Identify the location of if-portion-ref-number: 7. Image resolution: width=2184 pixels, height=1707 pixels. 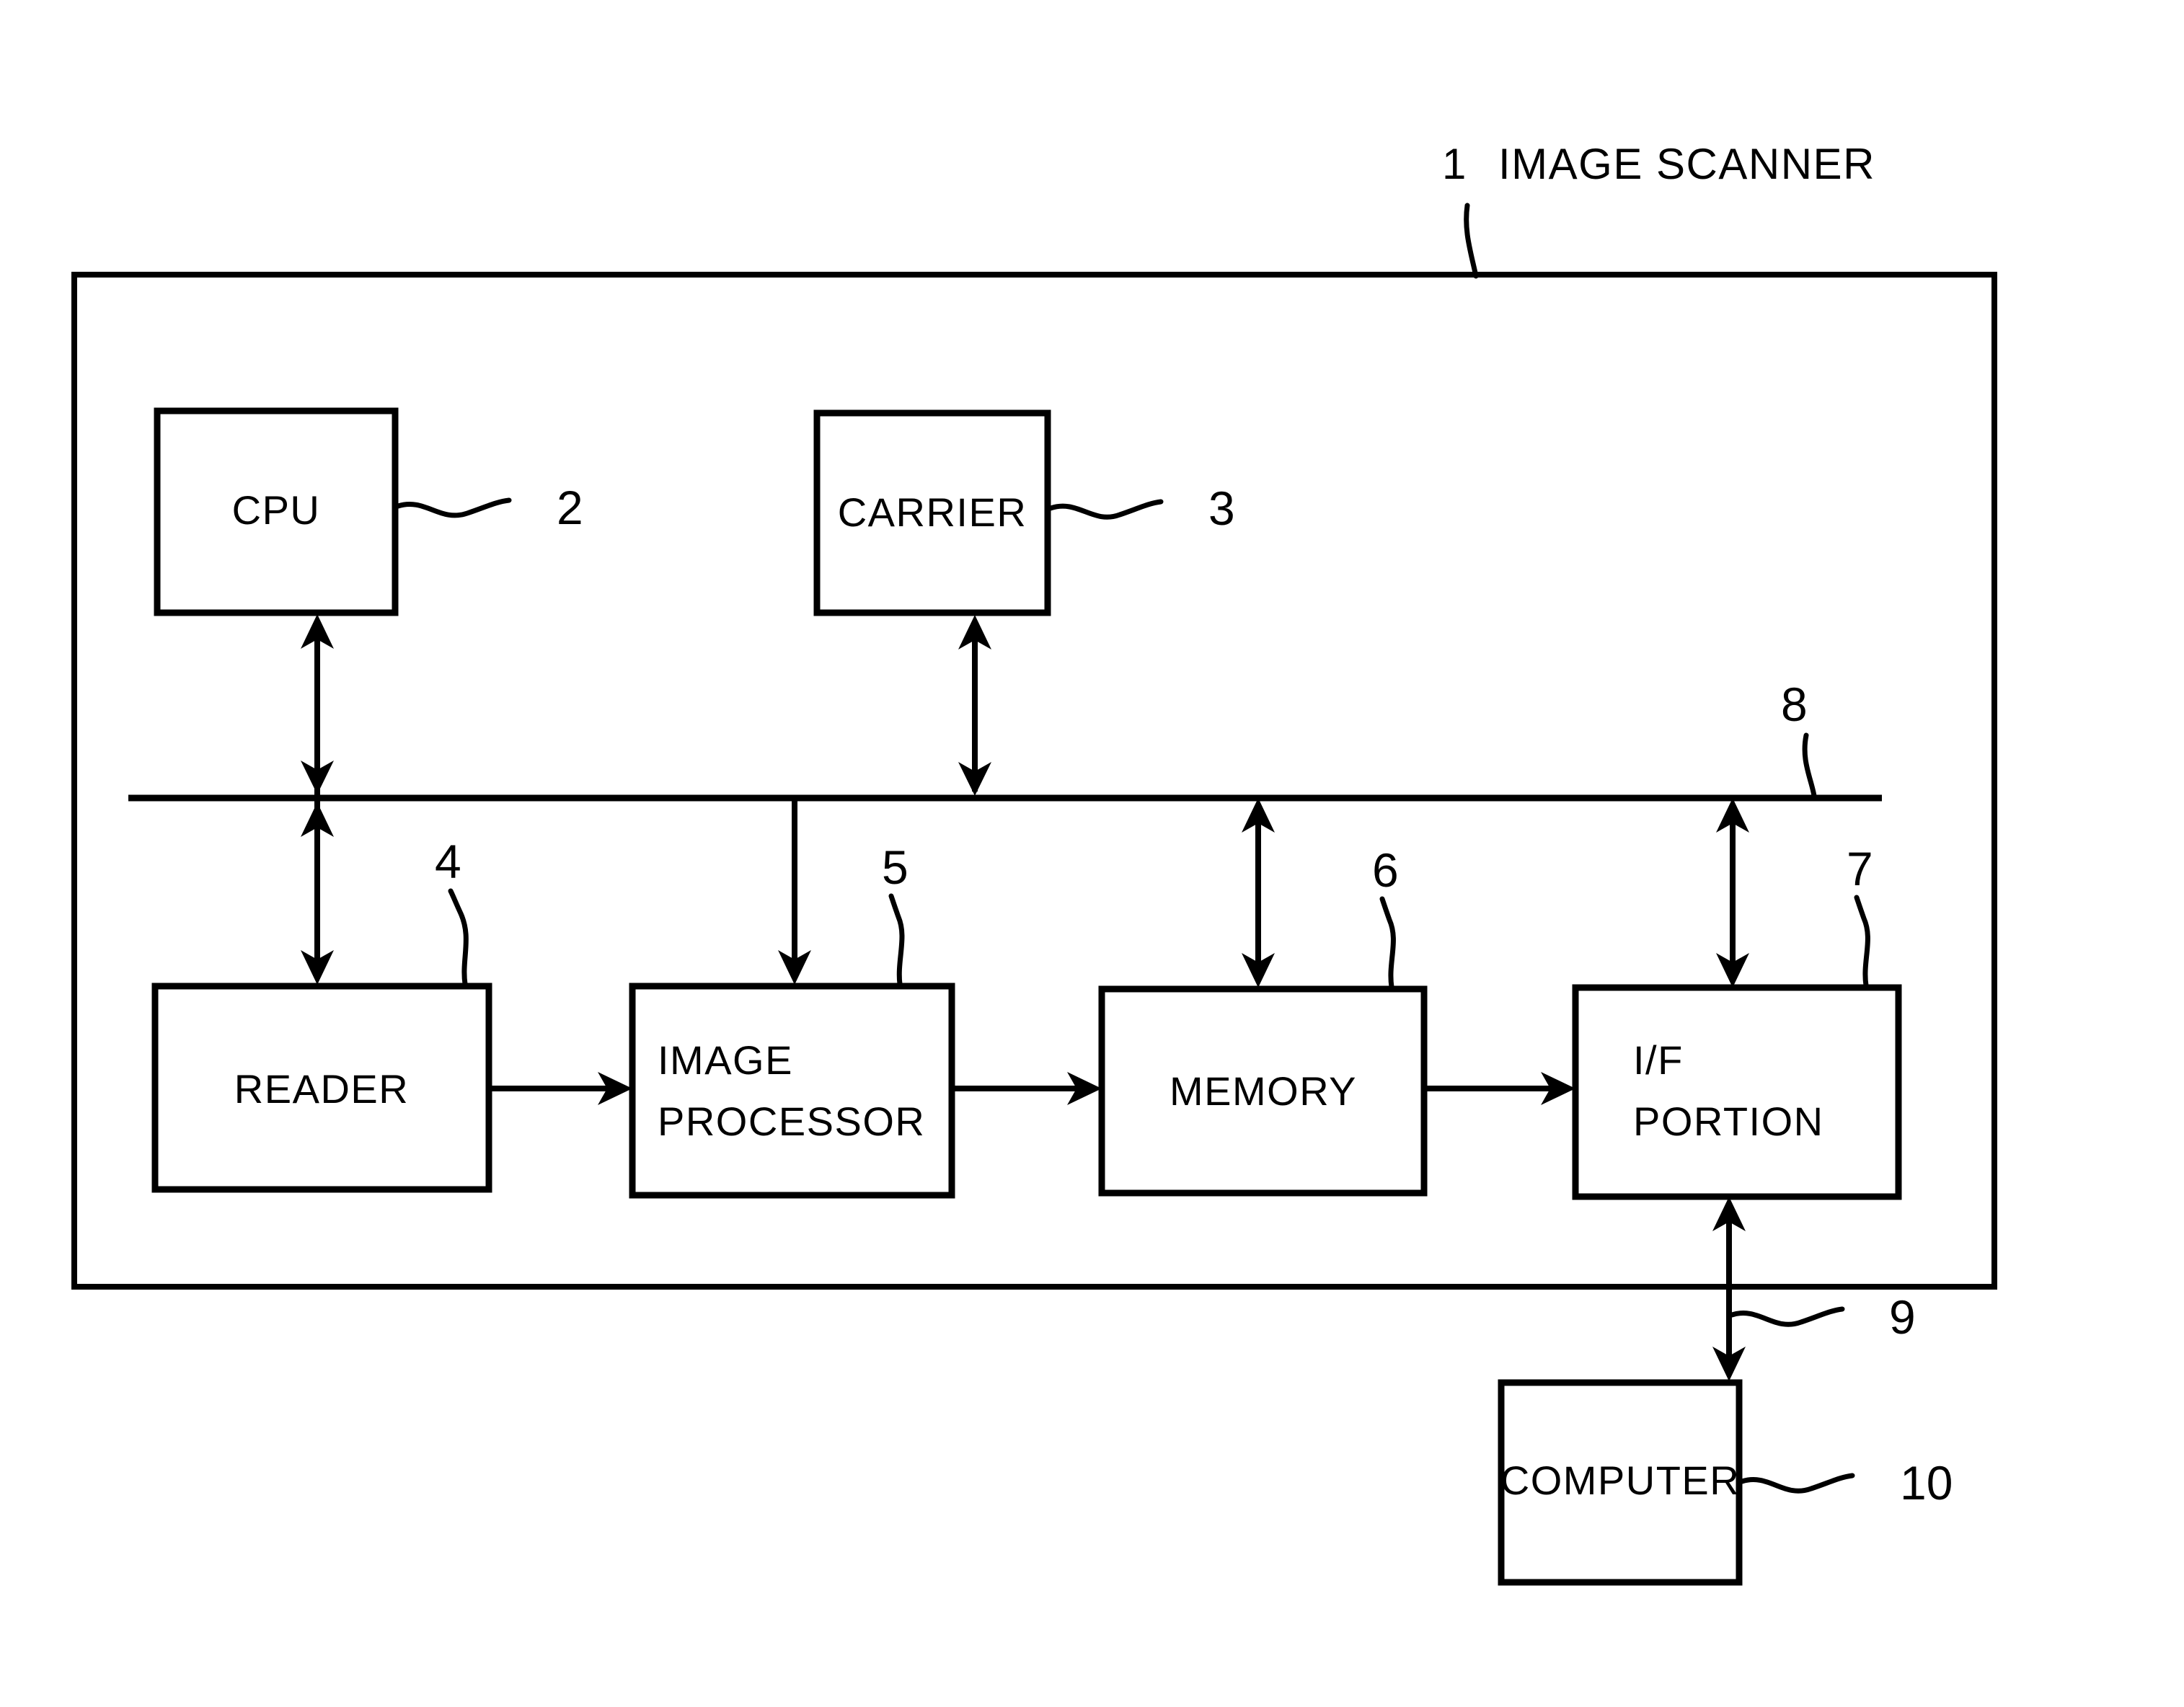
(1860, 869).